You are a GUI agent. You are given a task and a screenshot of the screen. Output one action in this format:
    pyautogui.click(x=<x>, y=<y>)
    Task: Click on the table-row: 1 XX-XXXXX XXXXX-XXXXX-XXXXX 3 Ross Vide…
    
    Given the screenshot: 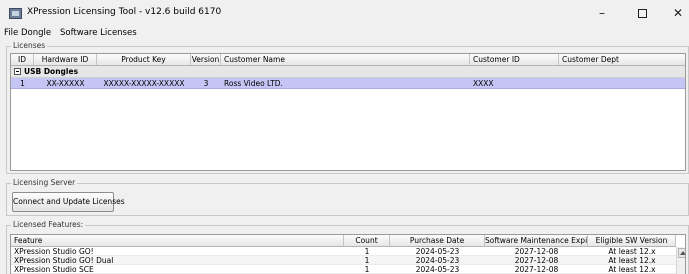 What is the action you would take?
    pyautogui.click(x=348, y=83)
    